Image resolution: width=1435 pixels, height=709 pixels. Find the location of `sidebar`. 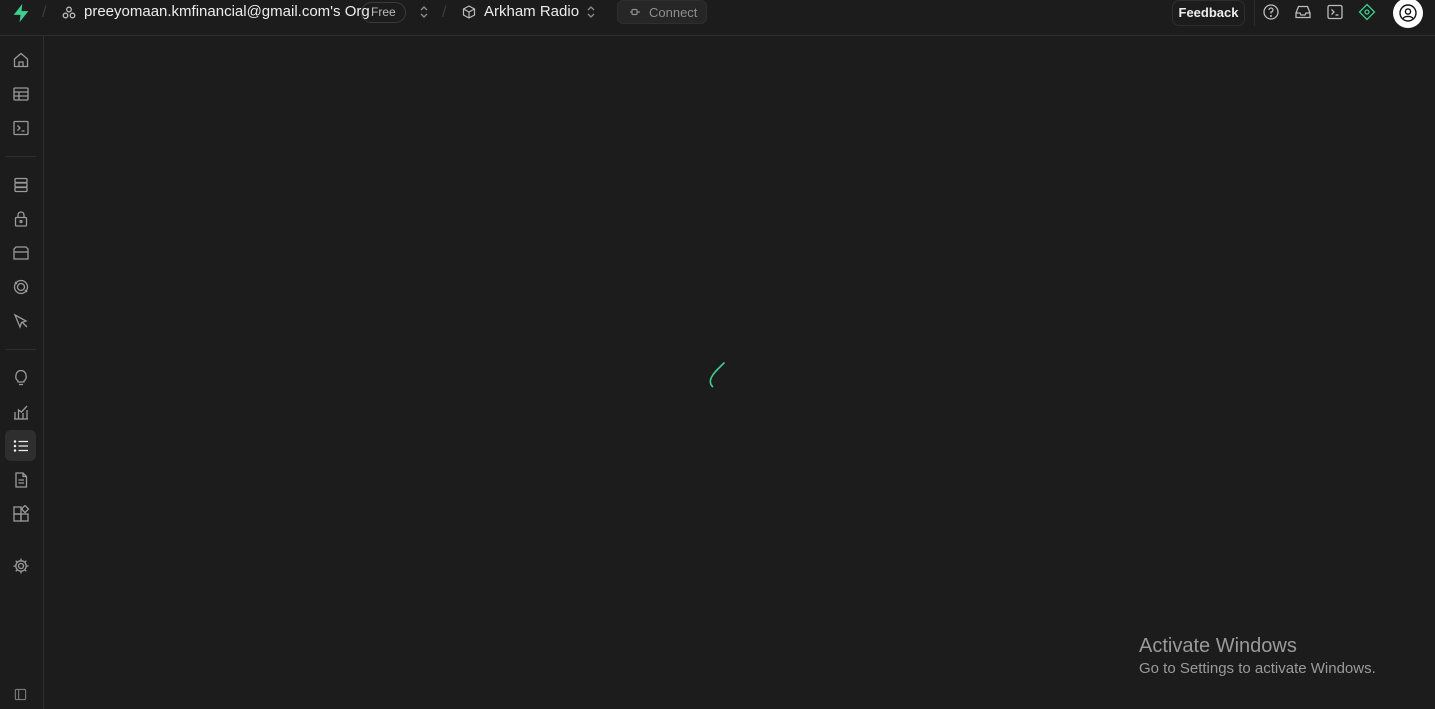

sidebar is located at coordinates (22, 372).